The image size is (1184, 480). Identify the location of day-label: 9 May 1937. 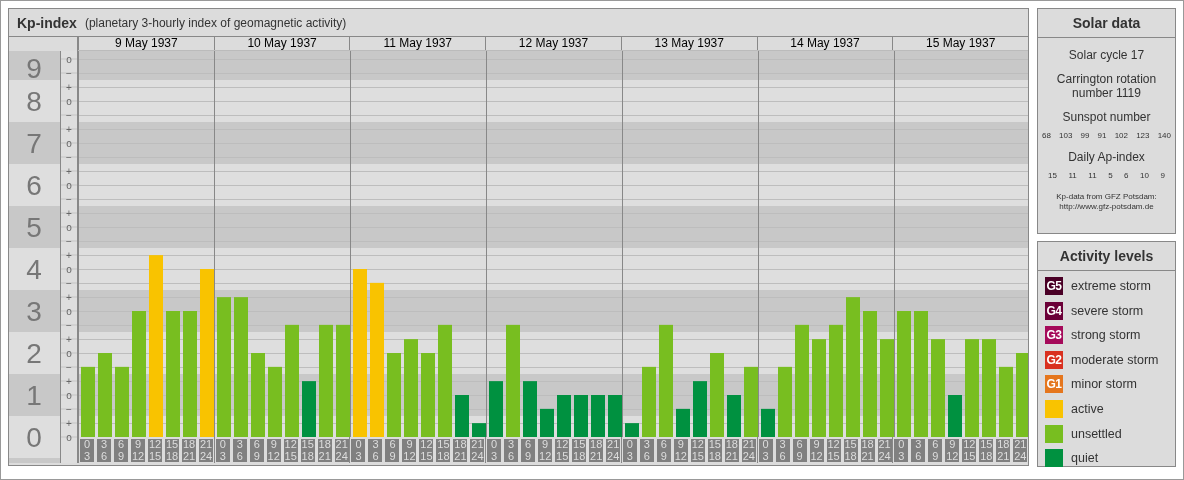
(146, 43).